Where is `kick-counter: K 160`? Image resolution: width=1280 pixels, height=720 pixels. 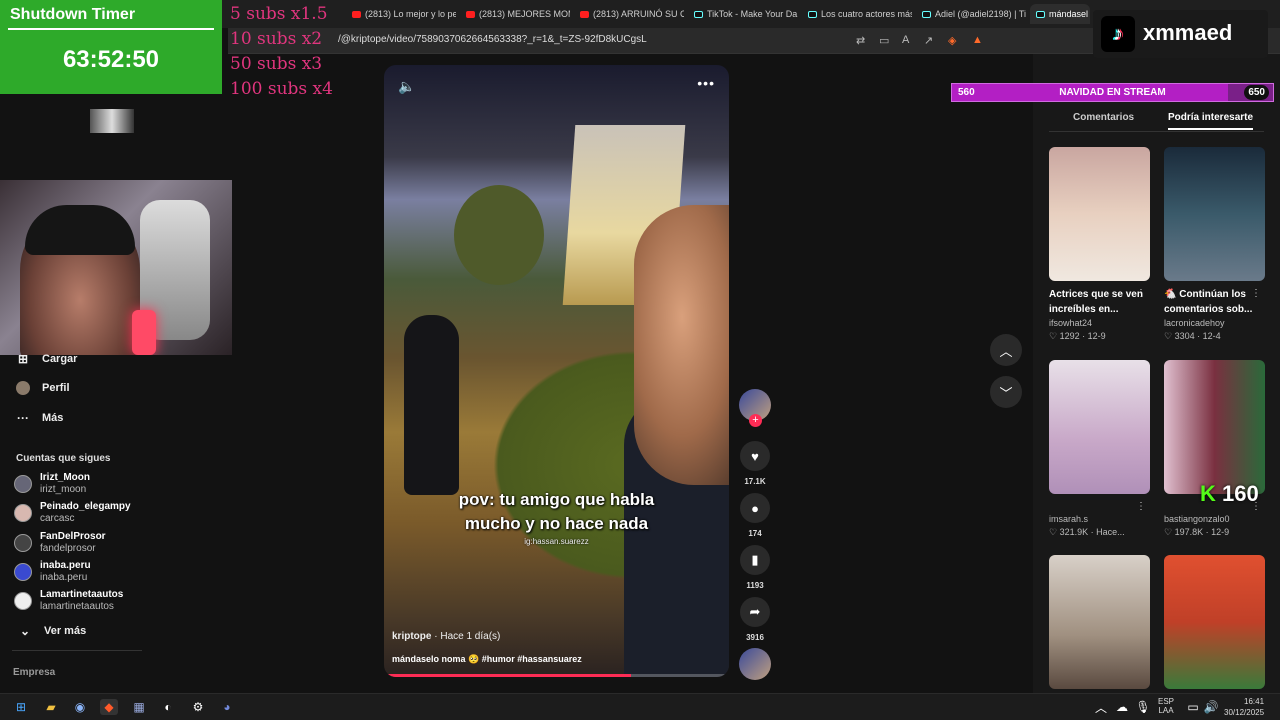 kick-counter: K 160 is located at coordinates (1229, 494).